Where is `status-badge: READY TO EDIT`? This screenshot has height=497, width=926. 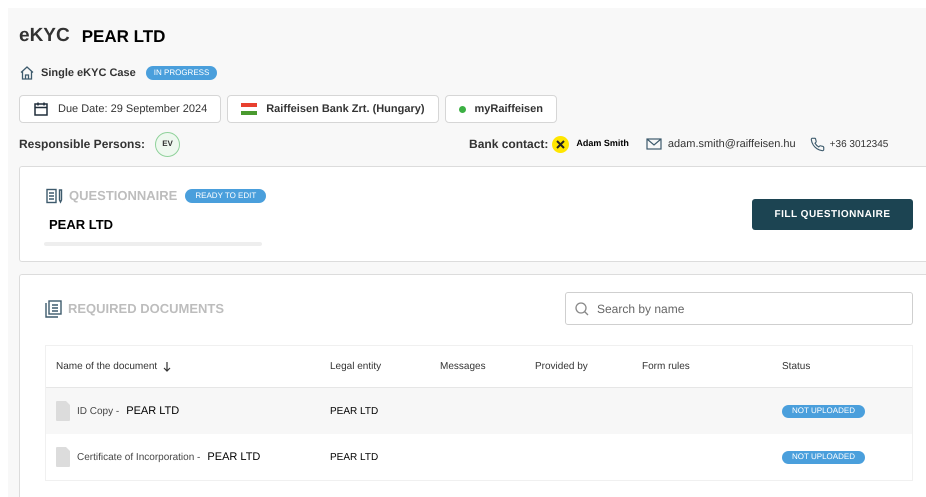
status-badge: READY TO EDIT is located at coordinates (225, 195).